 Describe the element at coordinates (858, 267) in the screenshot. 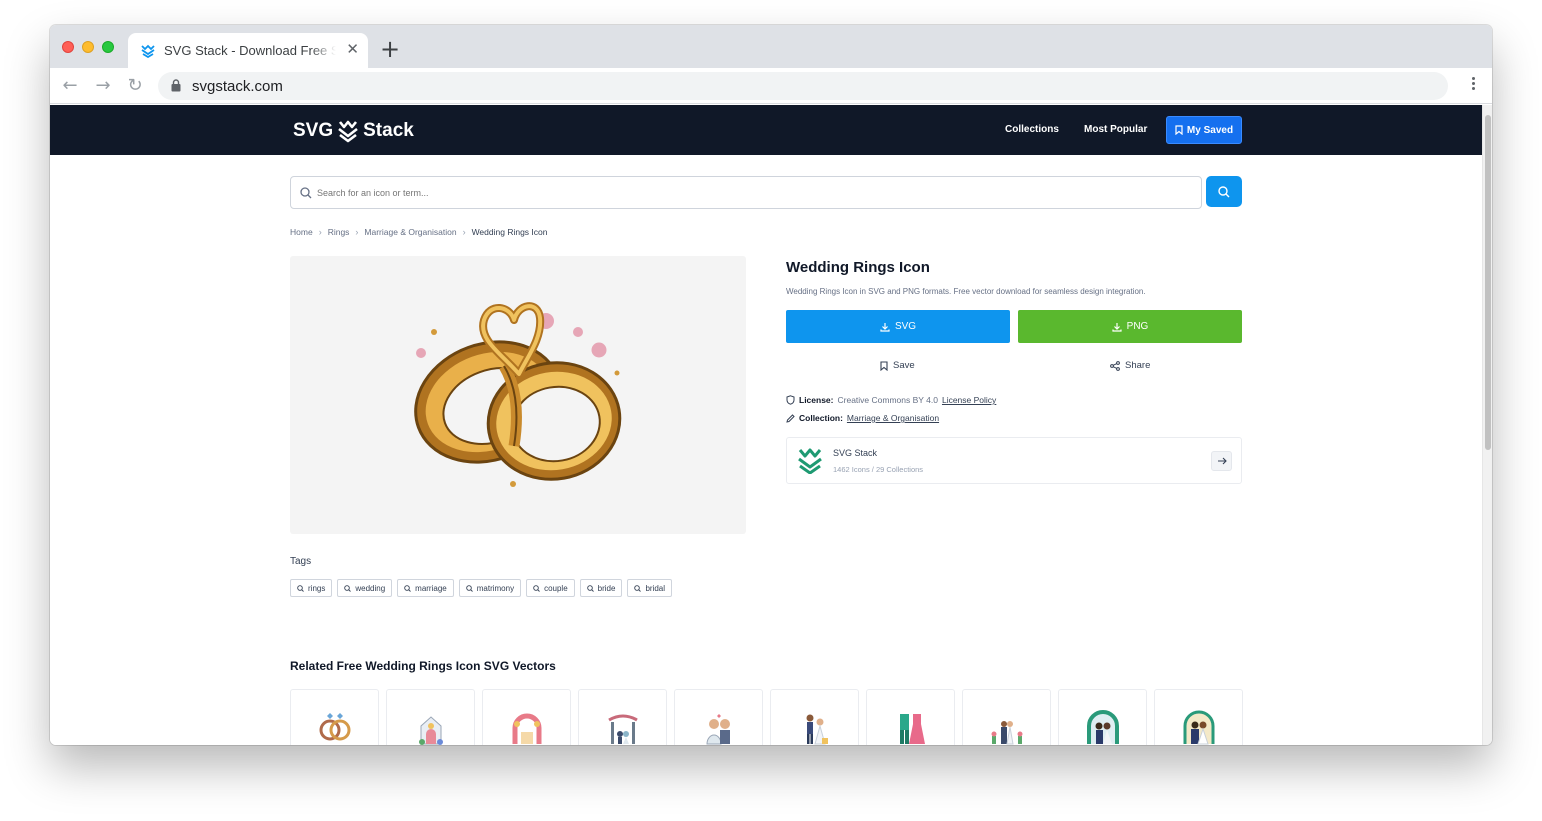

I see `icon-title: Wedding Rings Icon` at that location.